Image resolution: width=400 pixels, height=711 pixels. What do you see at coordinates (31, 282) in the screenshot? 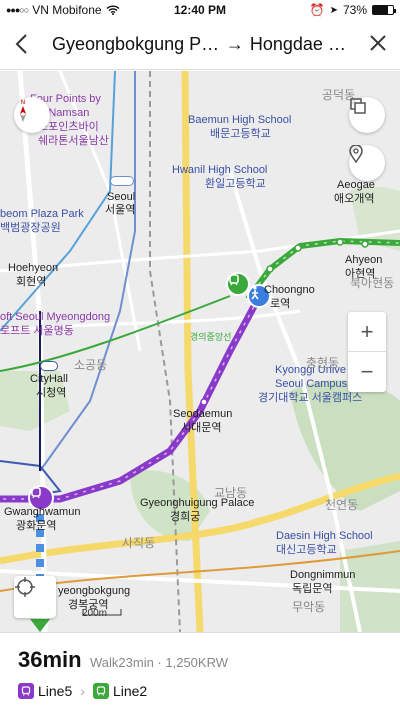
I see `map-label: 회현역` at bounding box center [31, 282].